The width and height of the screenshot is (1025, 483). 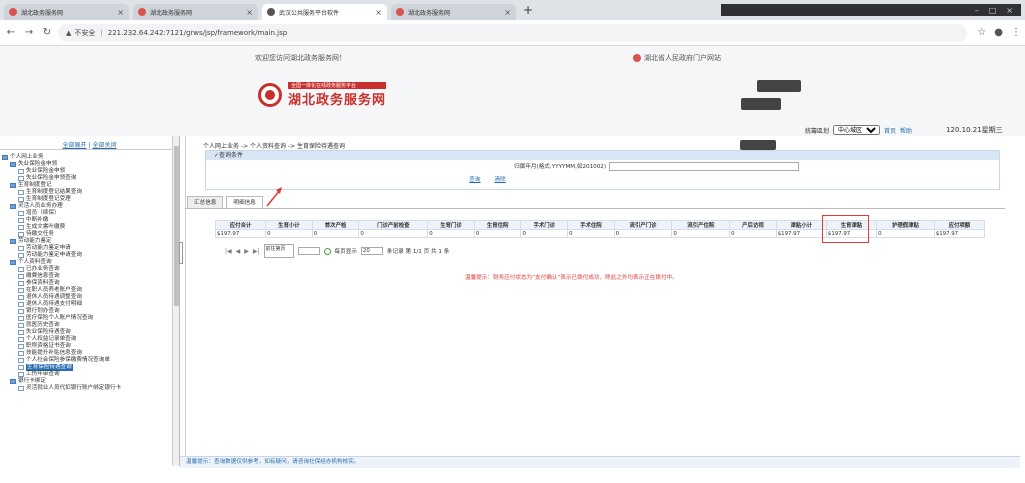 I want to click on tree-item: 中断补缴, so click(x=89, y=220).